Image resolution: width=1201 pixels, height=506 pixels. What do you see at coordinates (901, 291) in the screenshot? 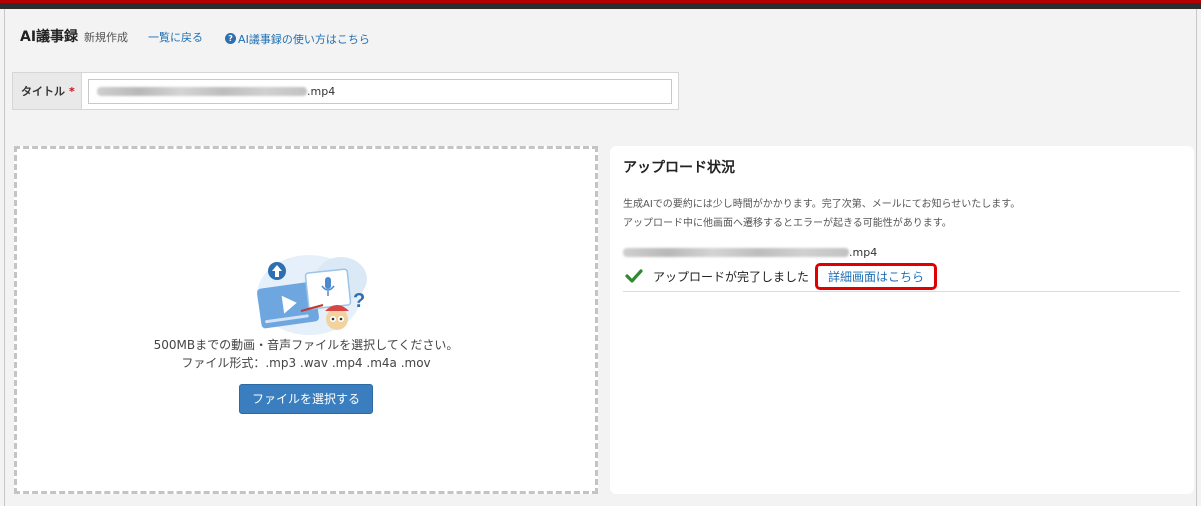
I see `status-divider` at bounding box center [901, 291].